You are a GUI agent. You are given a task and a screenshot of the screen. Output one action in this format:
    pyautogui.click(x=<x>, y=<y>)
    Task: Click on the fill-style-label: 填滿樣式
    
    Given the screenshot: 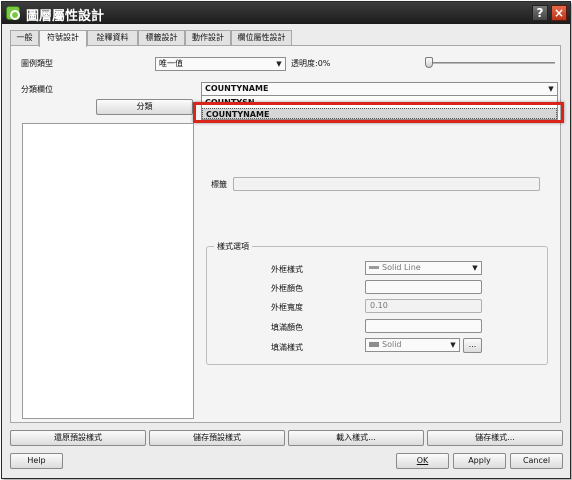 What is the action you would take?
    pyautogui.click(x=287, y=347)
    